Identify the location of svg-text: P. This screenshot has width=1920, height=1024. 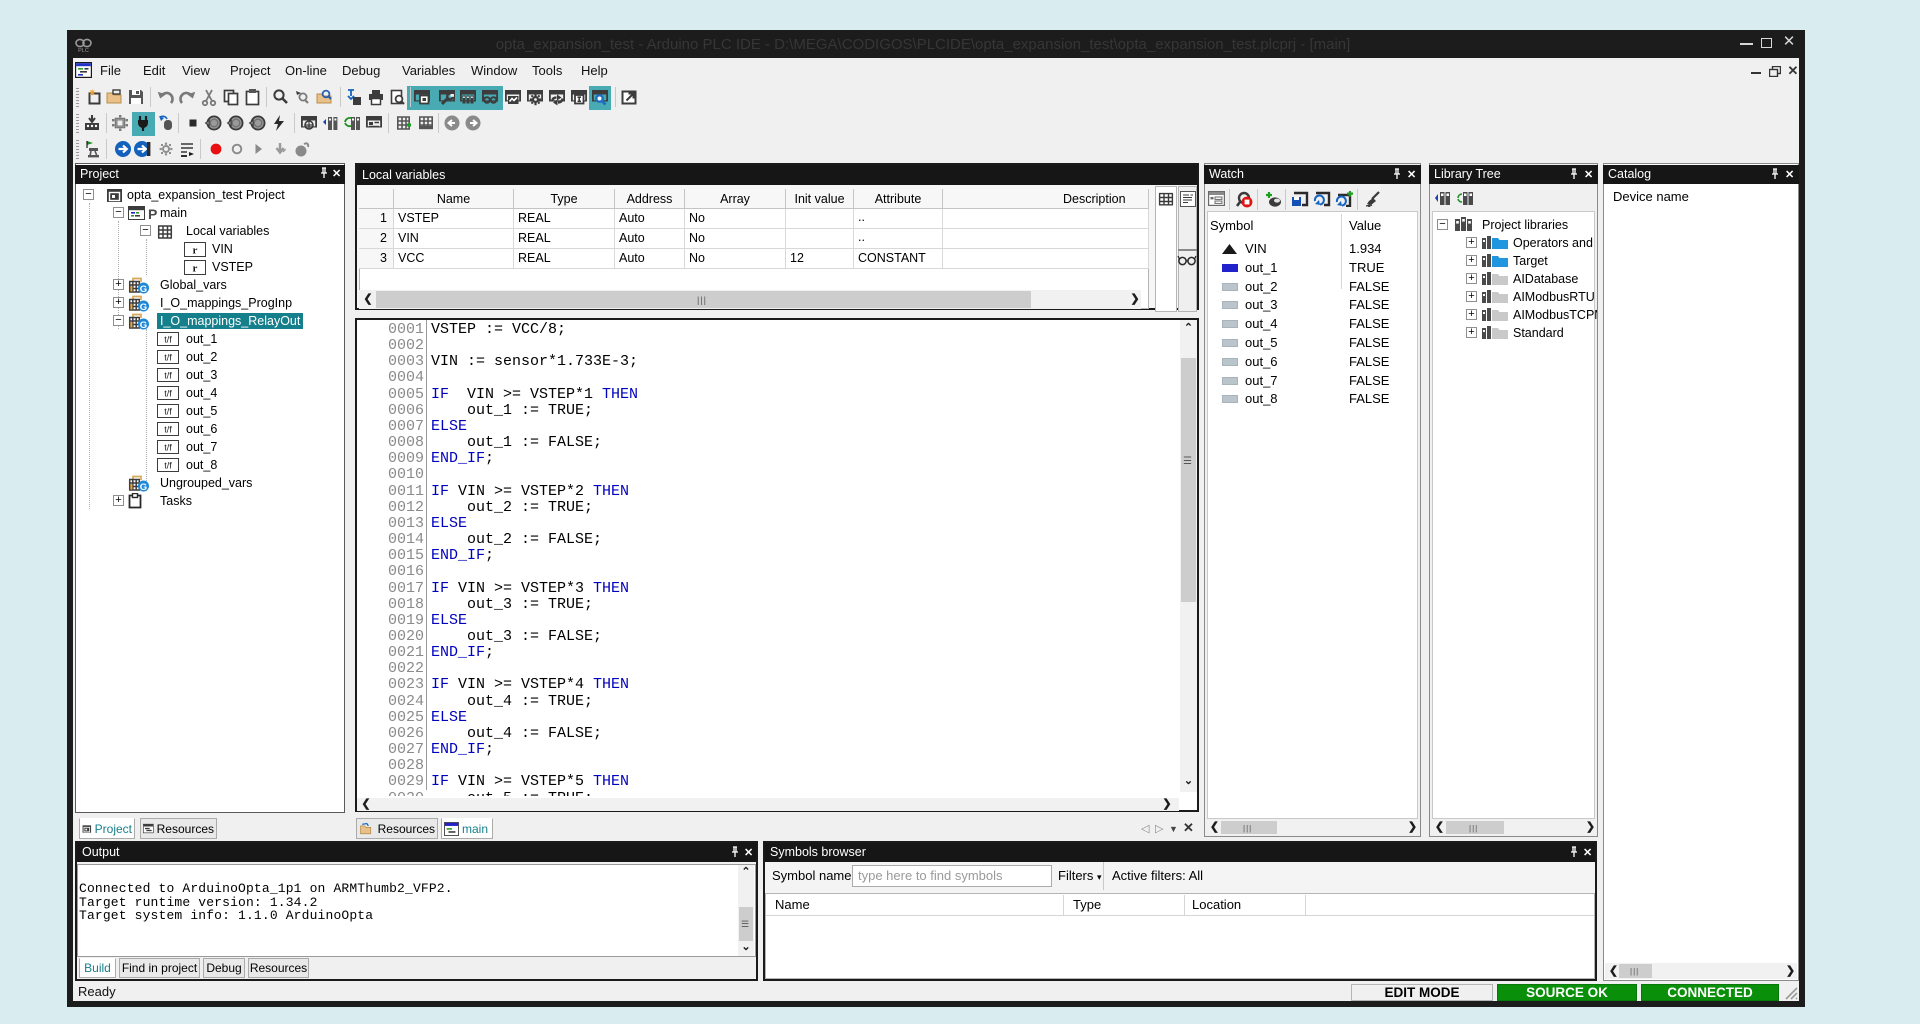
(152, 213).